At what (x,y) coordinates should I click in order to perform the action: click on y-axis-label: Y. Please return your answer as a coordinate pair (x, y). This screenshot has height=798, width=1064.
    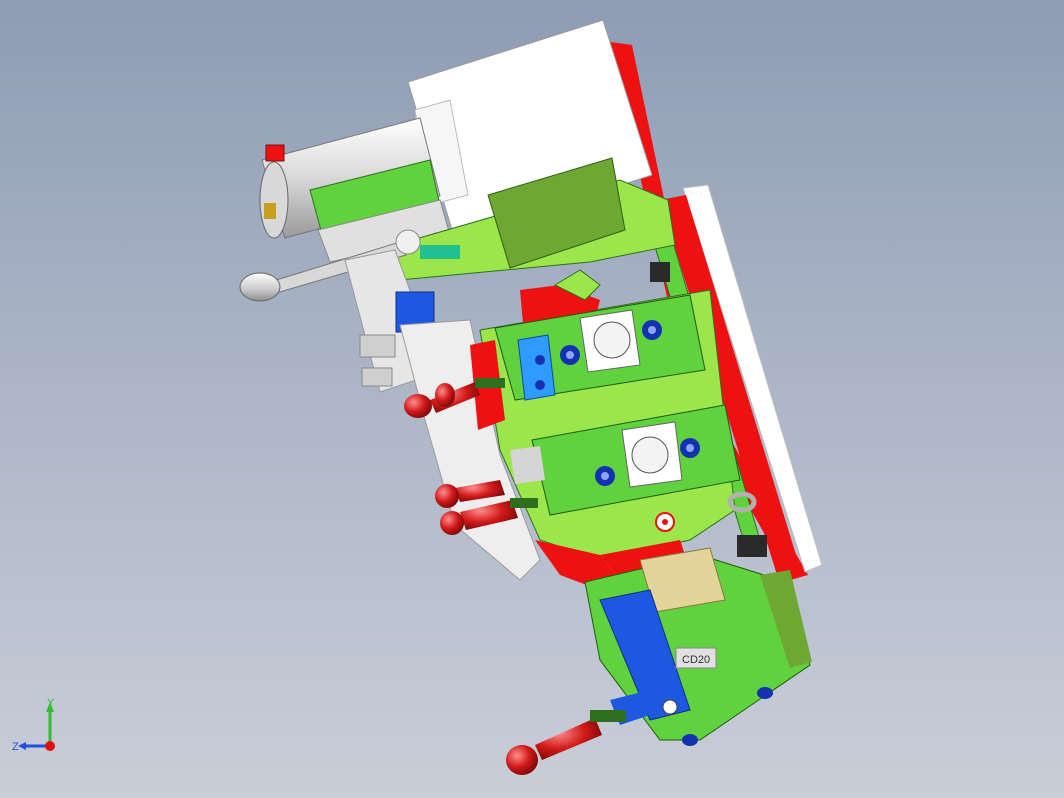
    Looking at the image, I should click on (51, 703).